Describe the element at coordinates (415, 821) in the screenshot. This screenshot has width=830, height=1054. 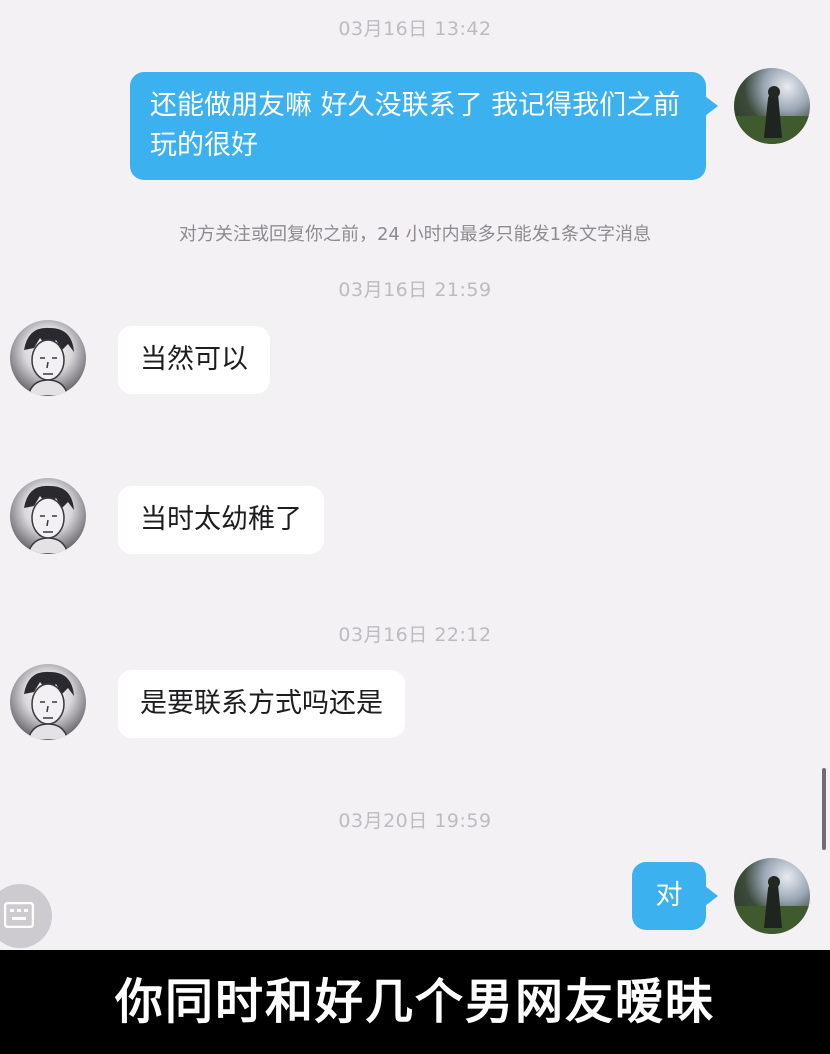
I see `timestamp: 03月20日 19:59` at that location.